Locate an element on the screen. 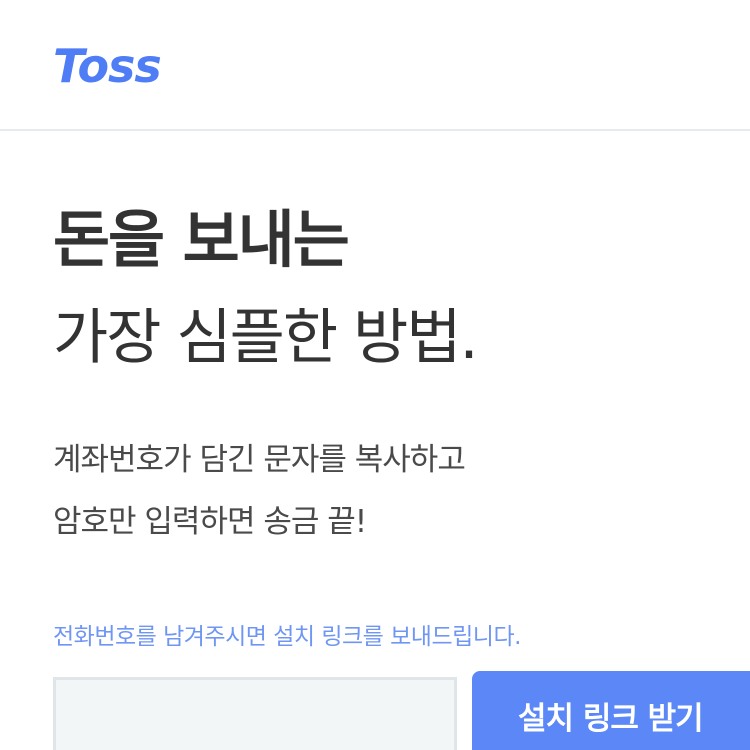 This screenshot has width=750, height=750. get-install-link-button: 설치 링크 받기 is located at coordinates (611, 710).